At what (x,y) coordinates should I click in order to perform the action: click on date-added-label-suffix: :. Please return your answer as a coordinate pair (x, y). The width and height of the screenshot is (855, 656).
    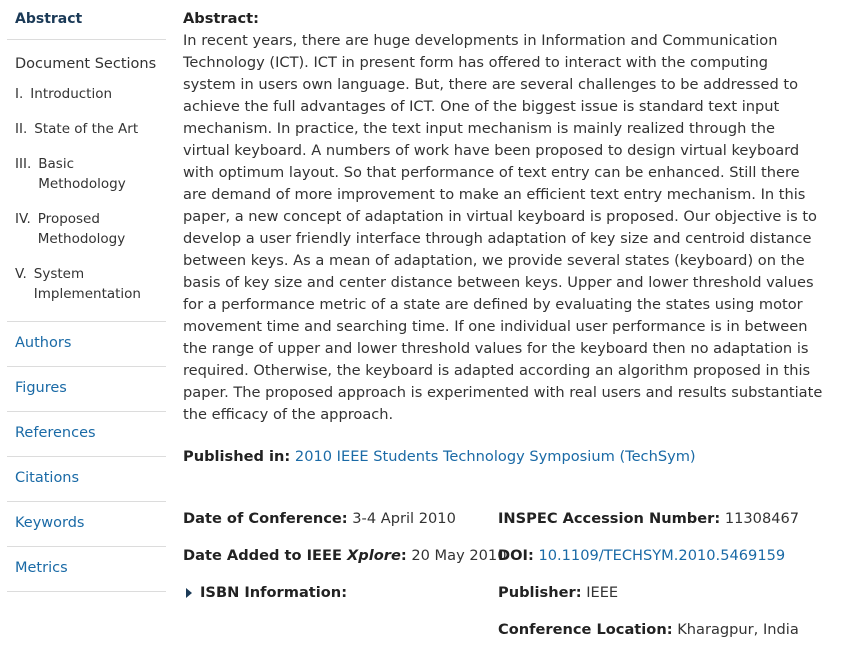
    Looking at the image, I should click on (403, 555).